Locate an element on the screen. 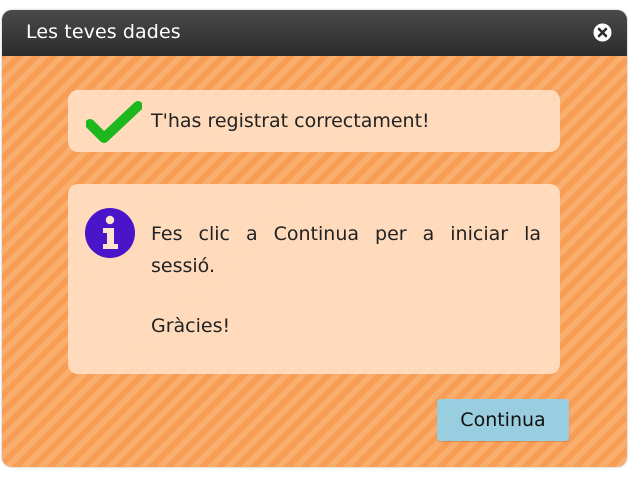 The height and width of the screenshot is (484, 640). info-paragraph-thanks: Gràcies! is located at coordinates (191, 326).